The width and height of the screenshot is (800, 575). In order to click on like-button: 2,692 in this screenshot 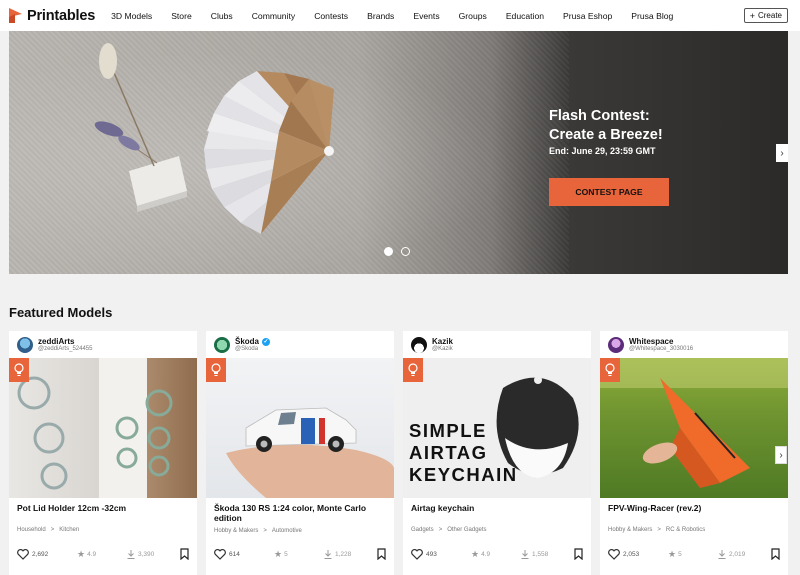, I will do `click(47, 554)`.